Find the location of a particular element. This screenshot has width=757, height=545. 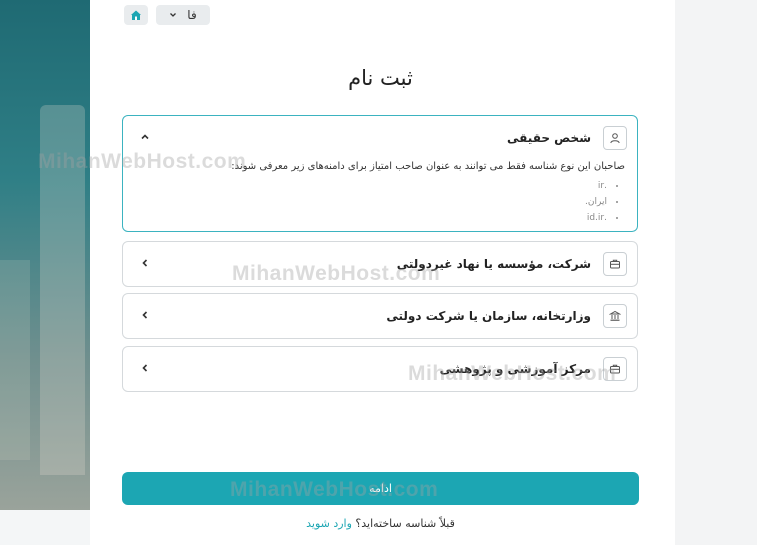

signin-text: قبلاً شناسه ساخته‌اید؟ is located at coordinates (405, 523).